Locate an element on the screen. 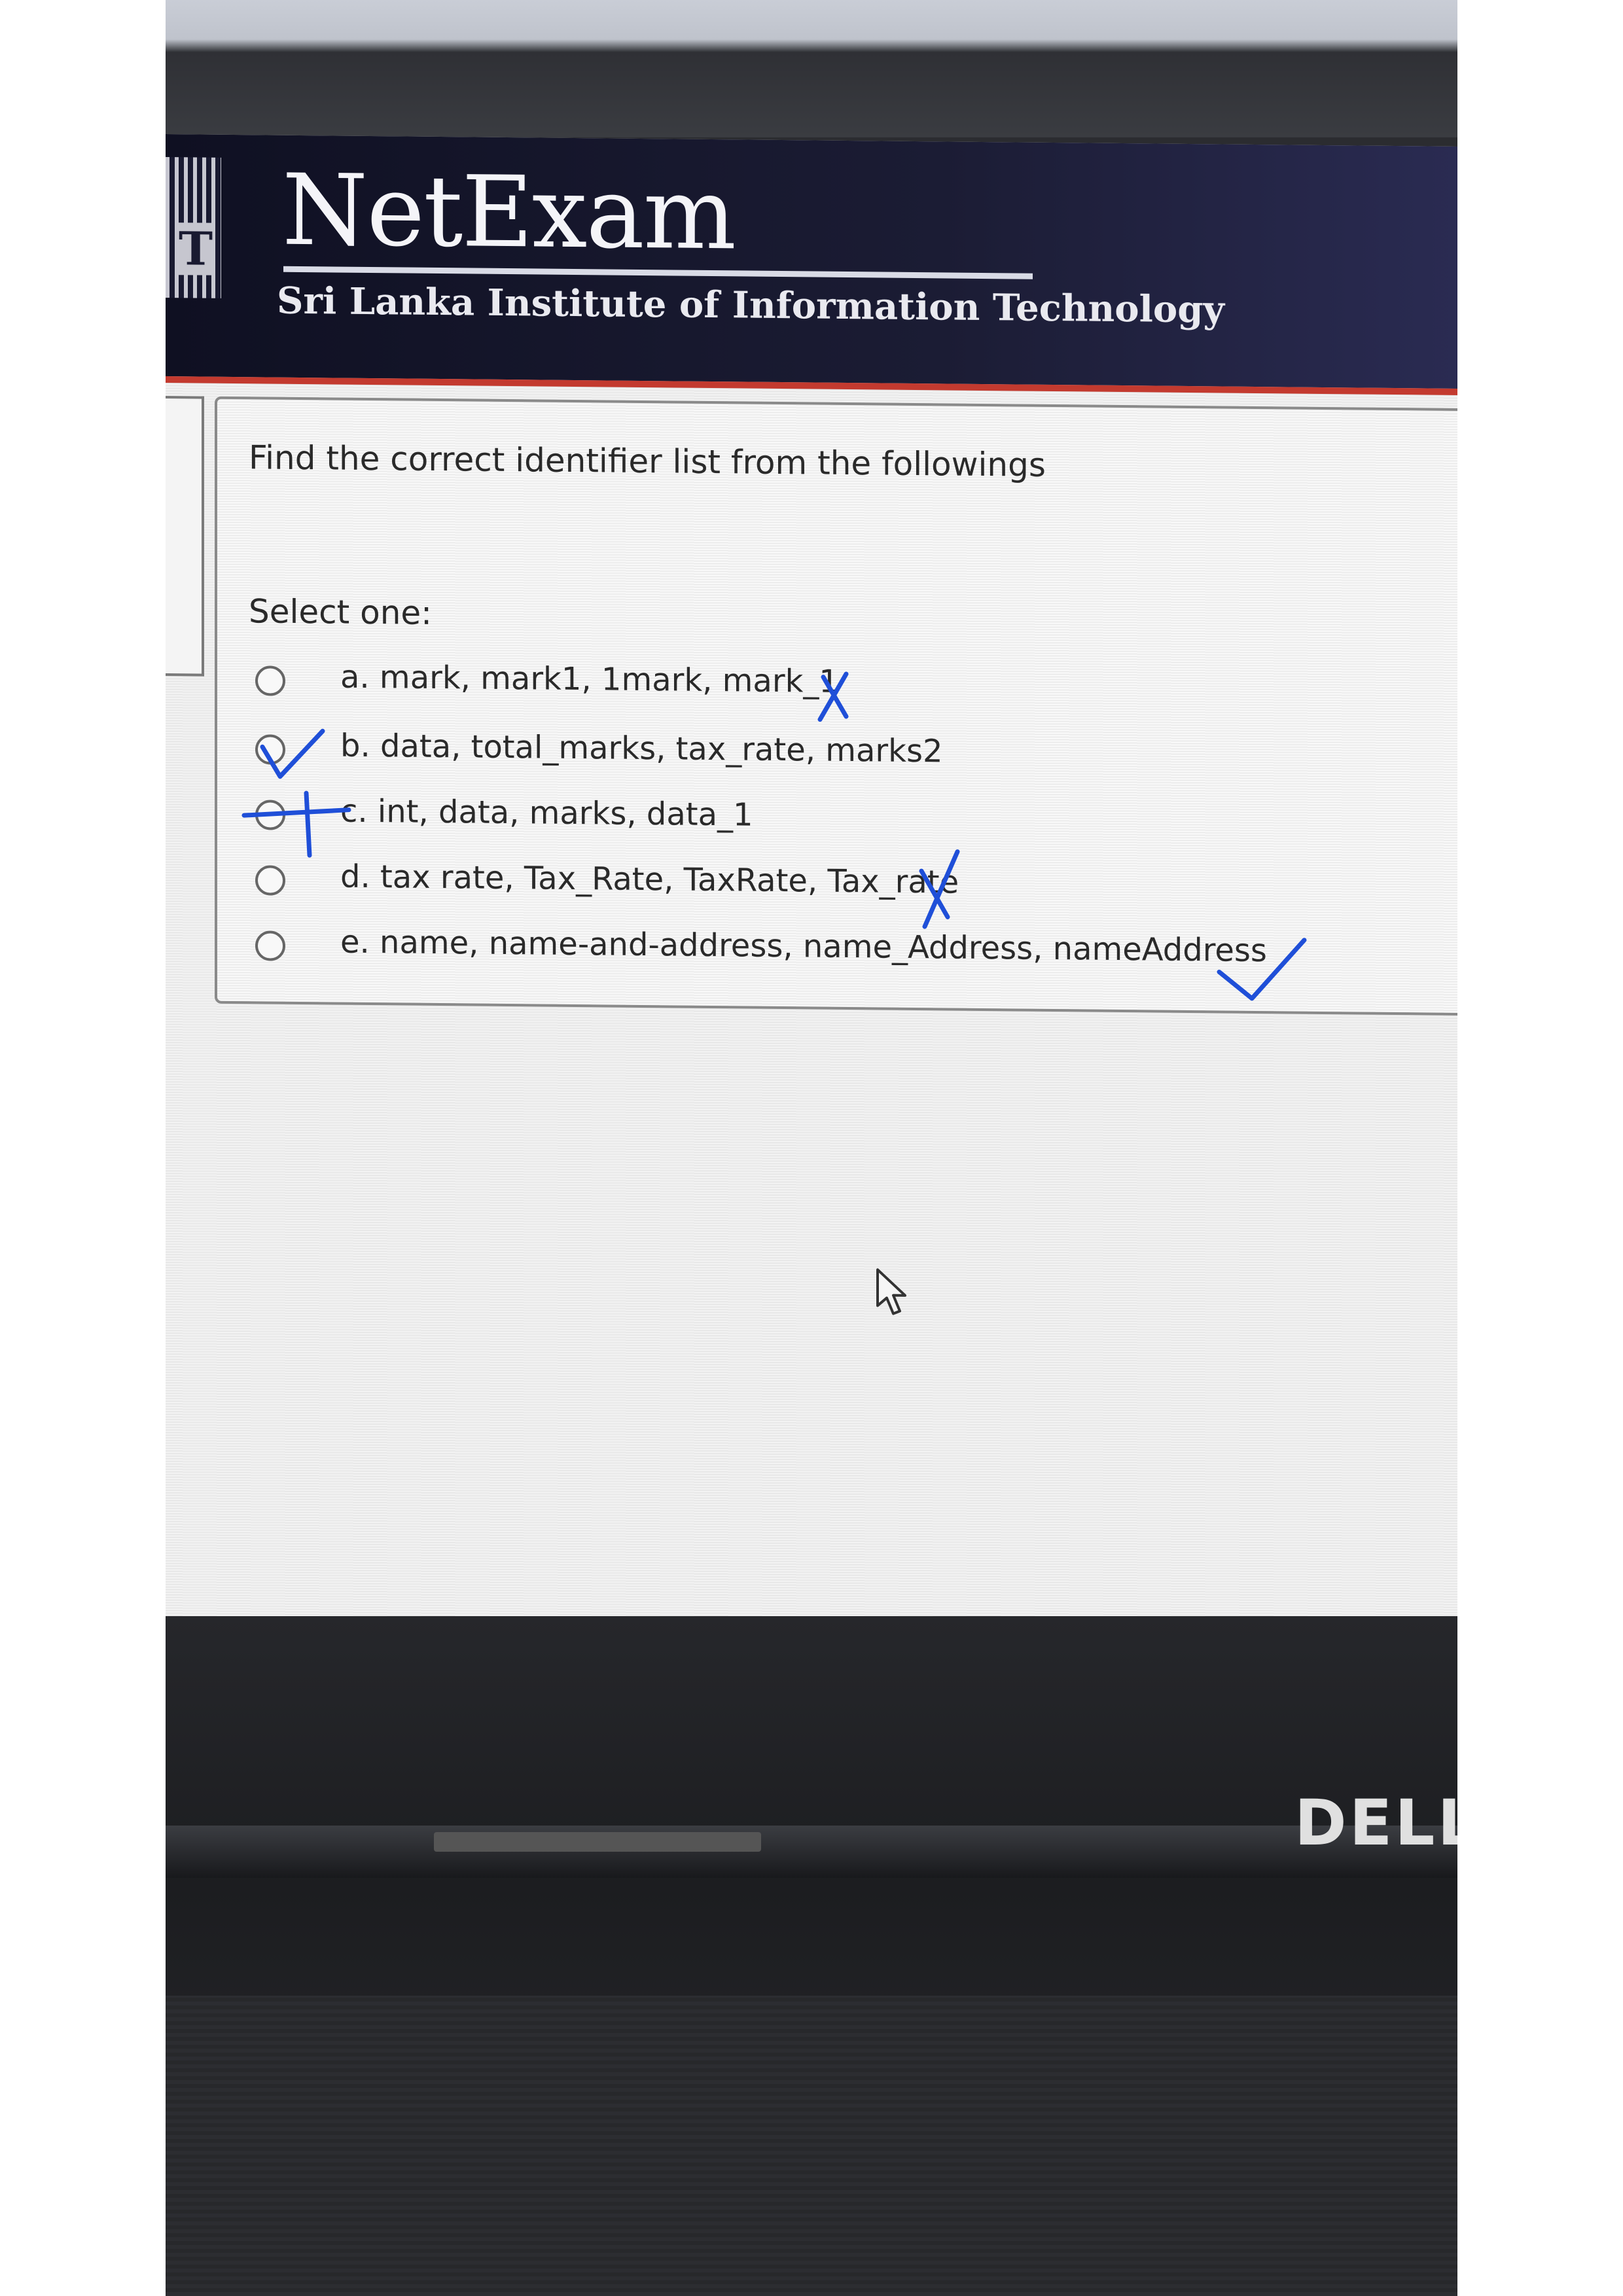 The image size is (1623, 2296). option-c: c. int, data, marks, data_1 is located at coordinates (811, 820).